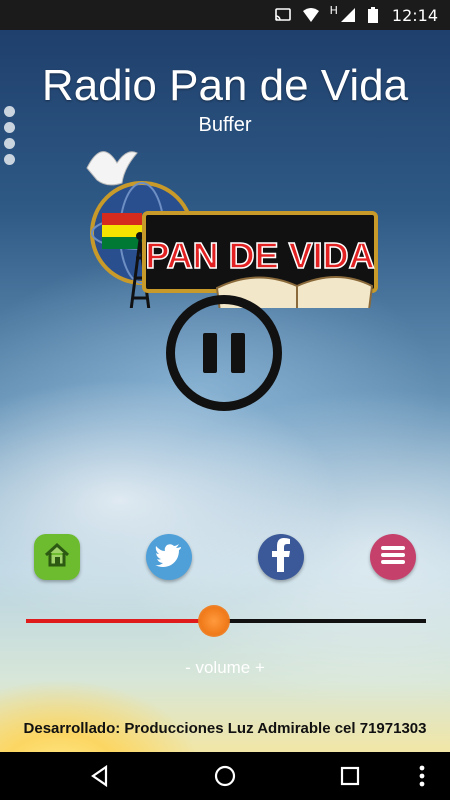  What do you see at coordinates (225, 15) in the screenshot?
I see `status-bar: H 12:14` at bounding box center [225, 15].